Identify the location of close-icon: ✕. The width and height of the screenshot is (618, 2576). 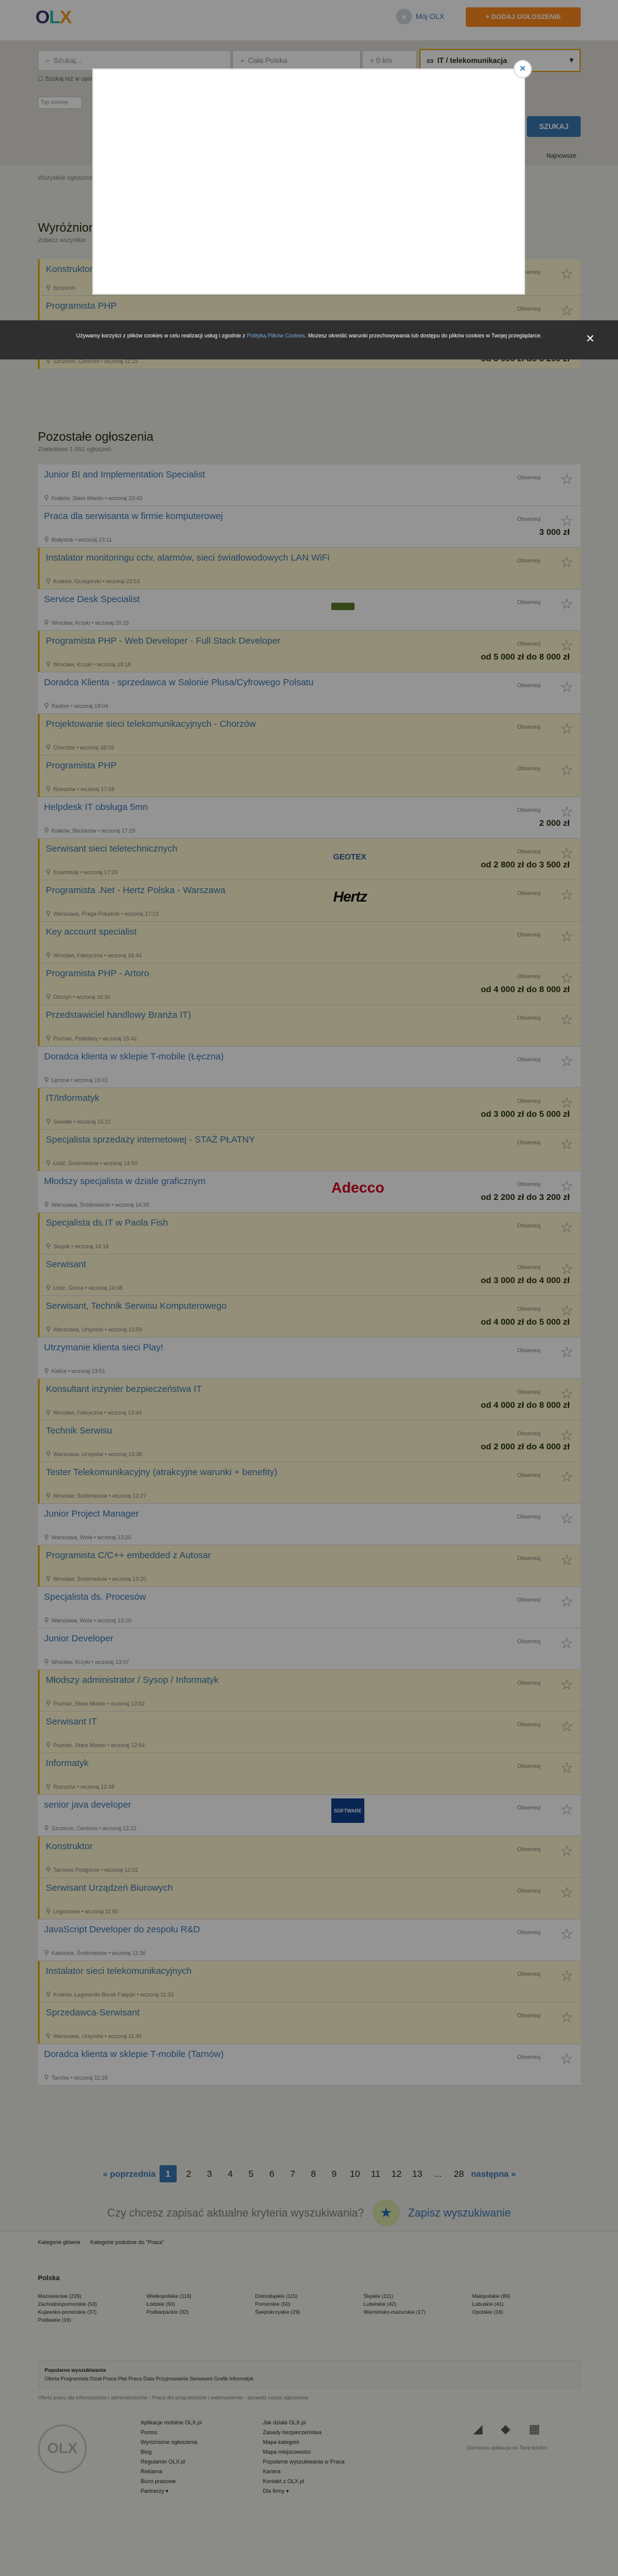
(590, 339).